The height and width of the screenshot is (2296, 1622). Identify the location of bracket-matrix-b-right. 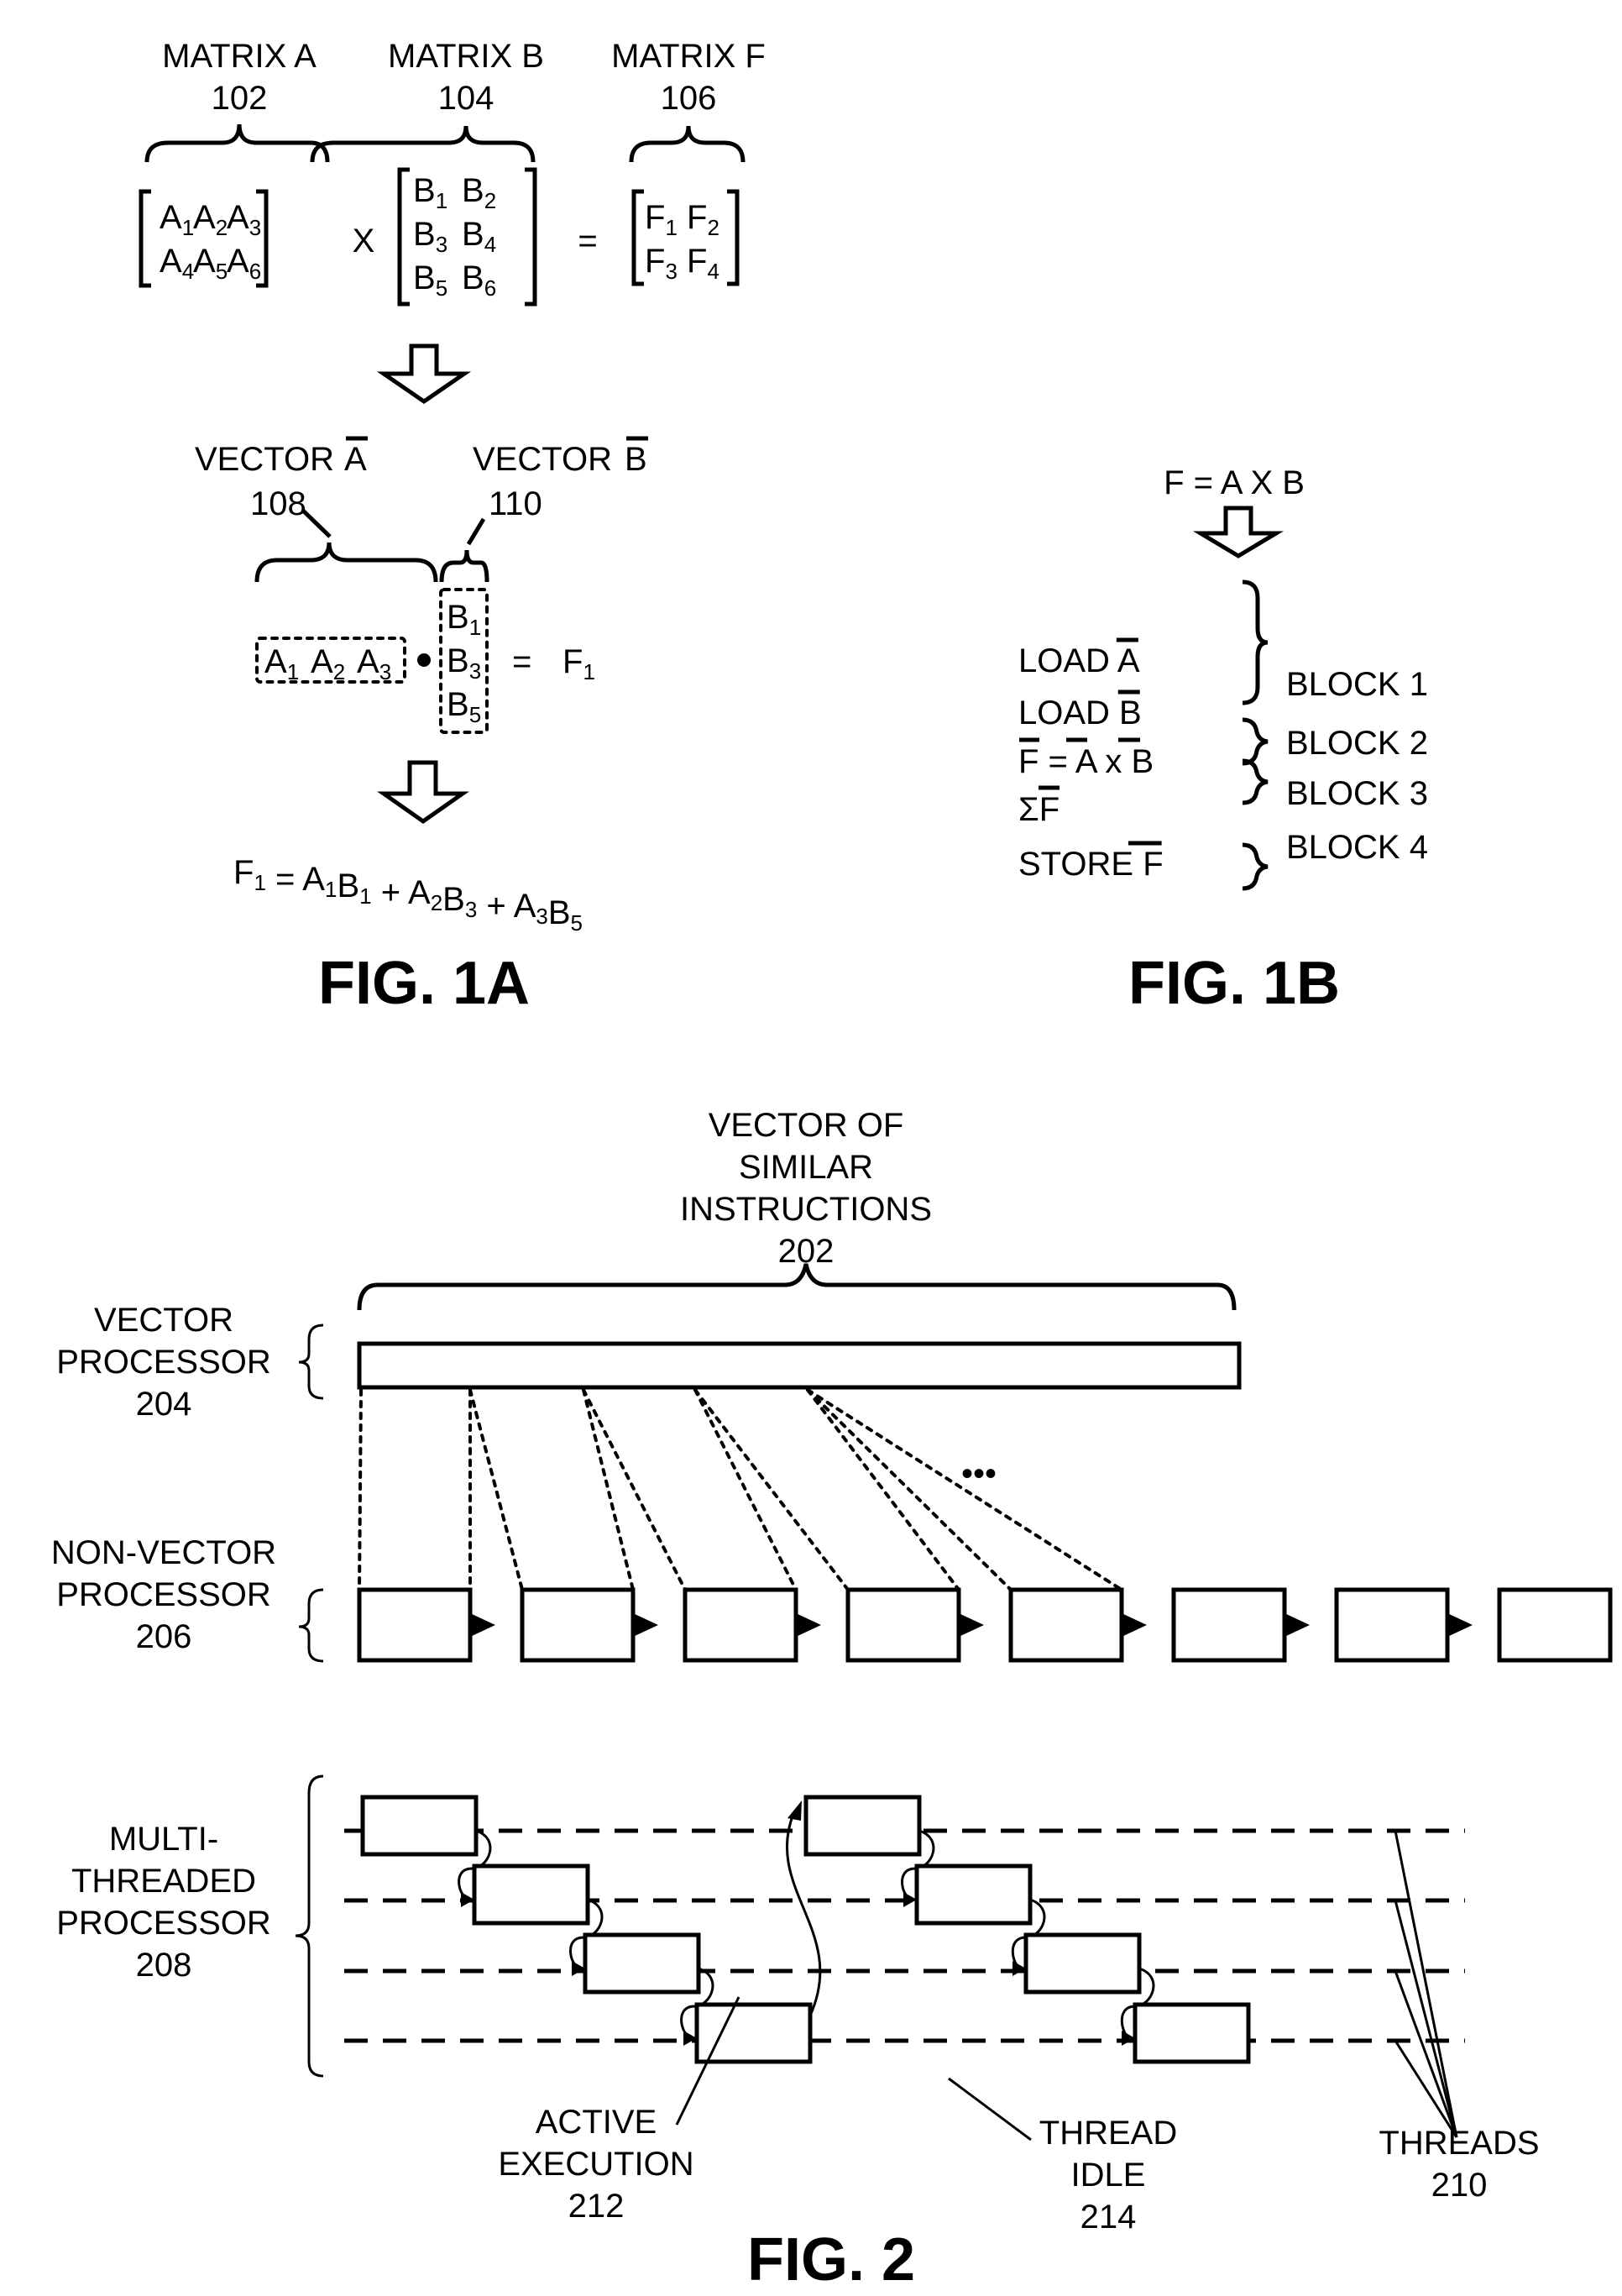
(531, 237).